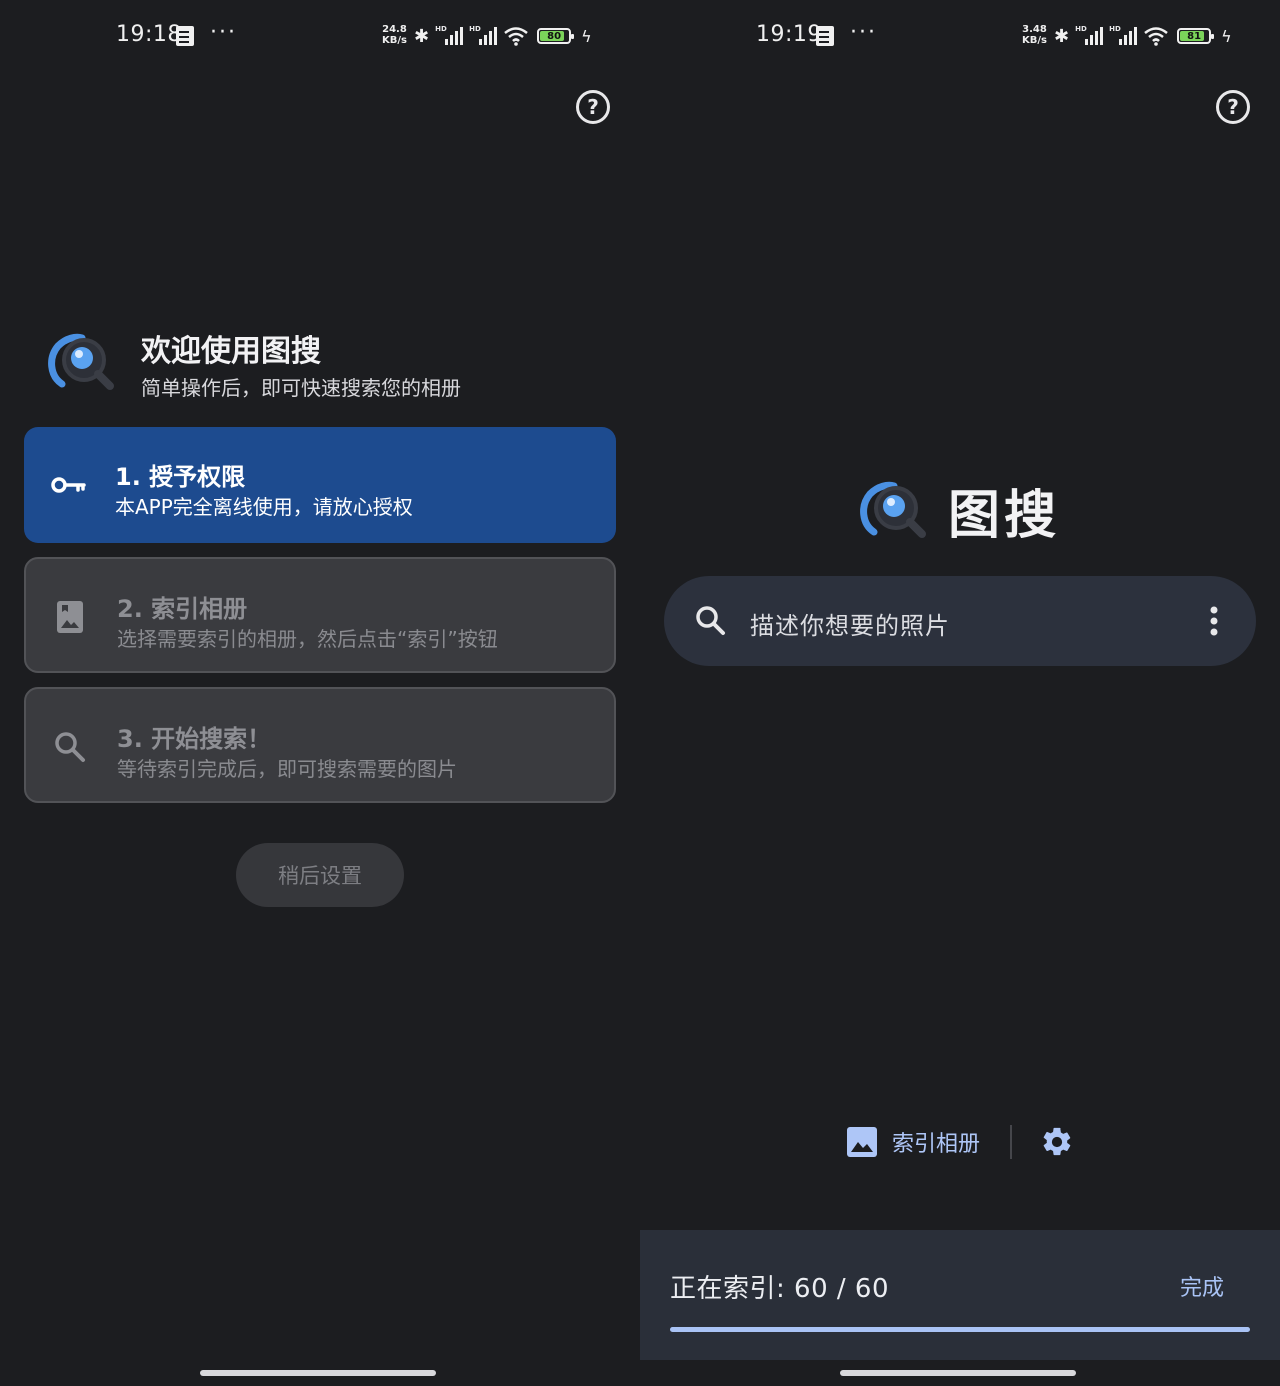  I want to click on bottom-actions: 索引相册, so click(960, 1142).